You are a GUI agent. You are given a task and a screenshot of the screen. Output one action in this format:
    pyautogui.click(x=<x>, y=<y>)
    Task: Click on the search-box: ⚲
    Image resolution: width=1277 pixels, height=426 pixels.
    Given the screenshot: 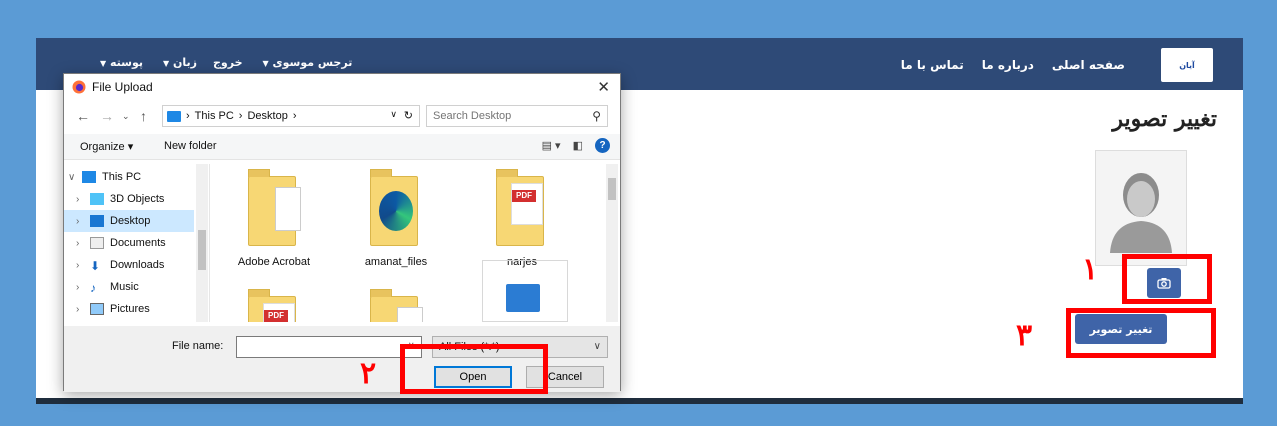 What is the action you would take?
    pyautogui.click(x=517, y=116)
    